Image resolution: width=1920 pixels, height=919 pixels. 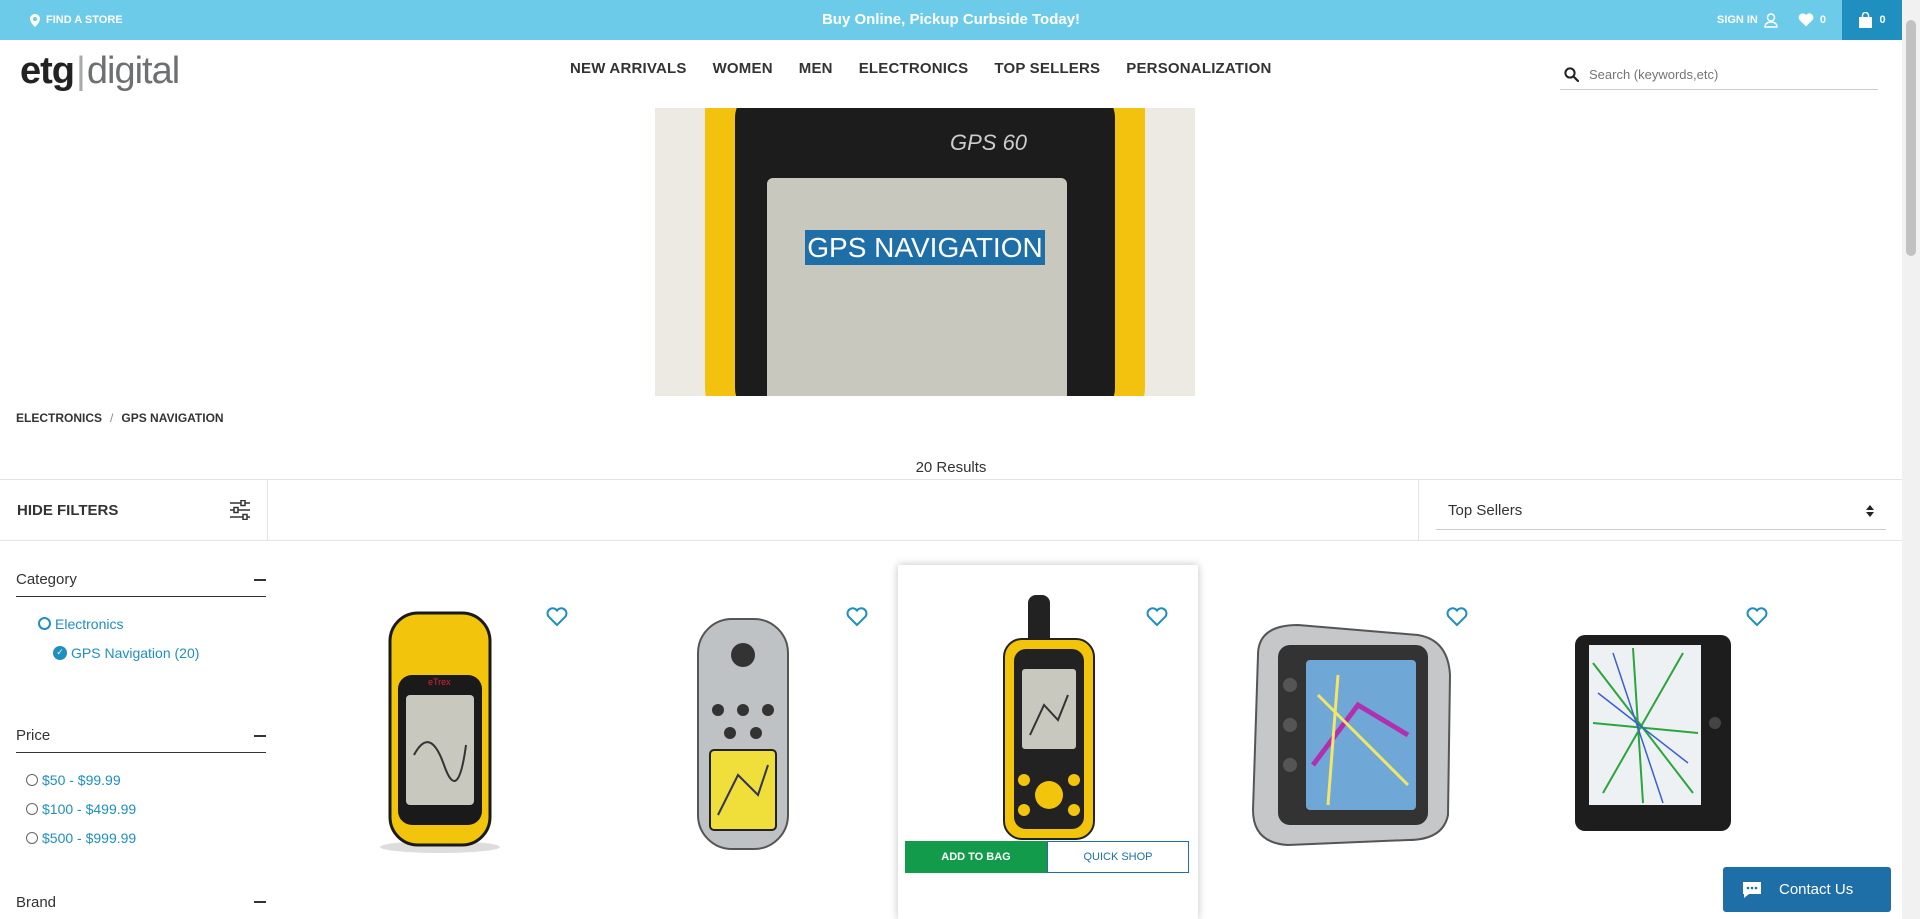 I want to click on chat-bubble-icon, so click(x=1752, y=889).